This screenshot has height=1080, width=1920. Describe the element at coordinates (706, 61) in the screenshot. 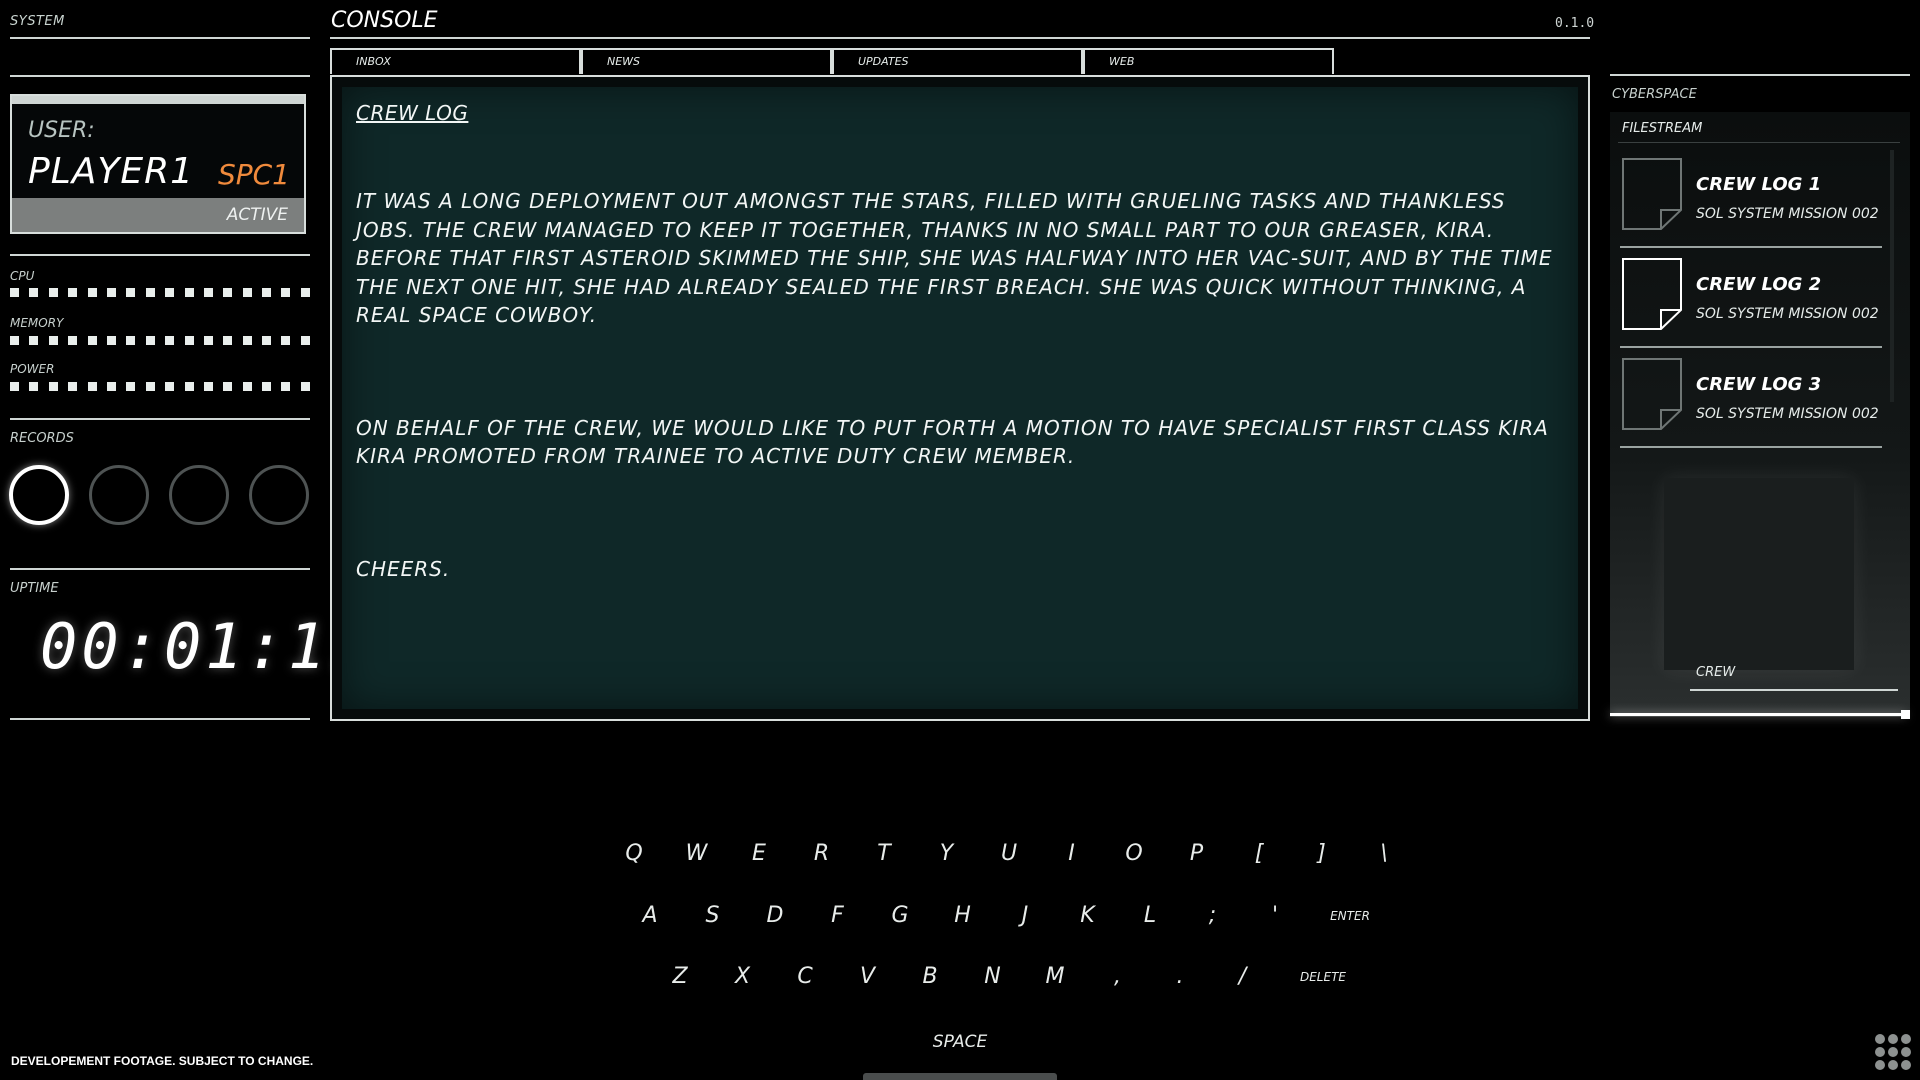

I see `tab-news: NEWS` at that location.